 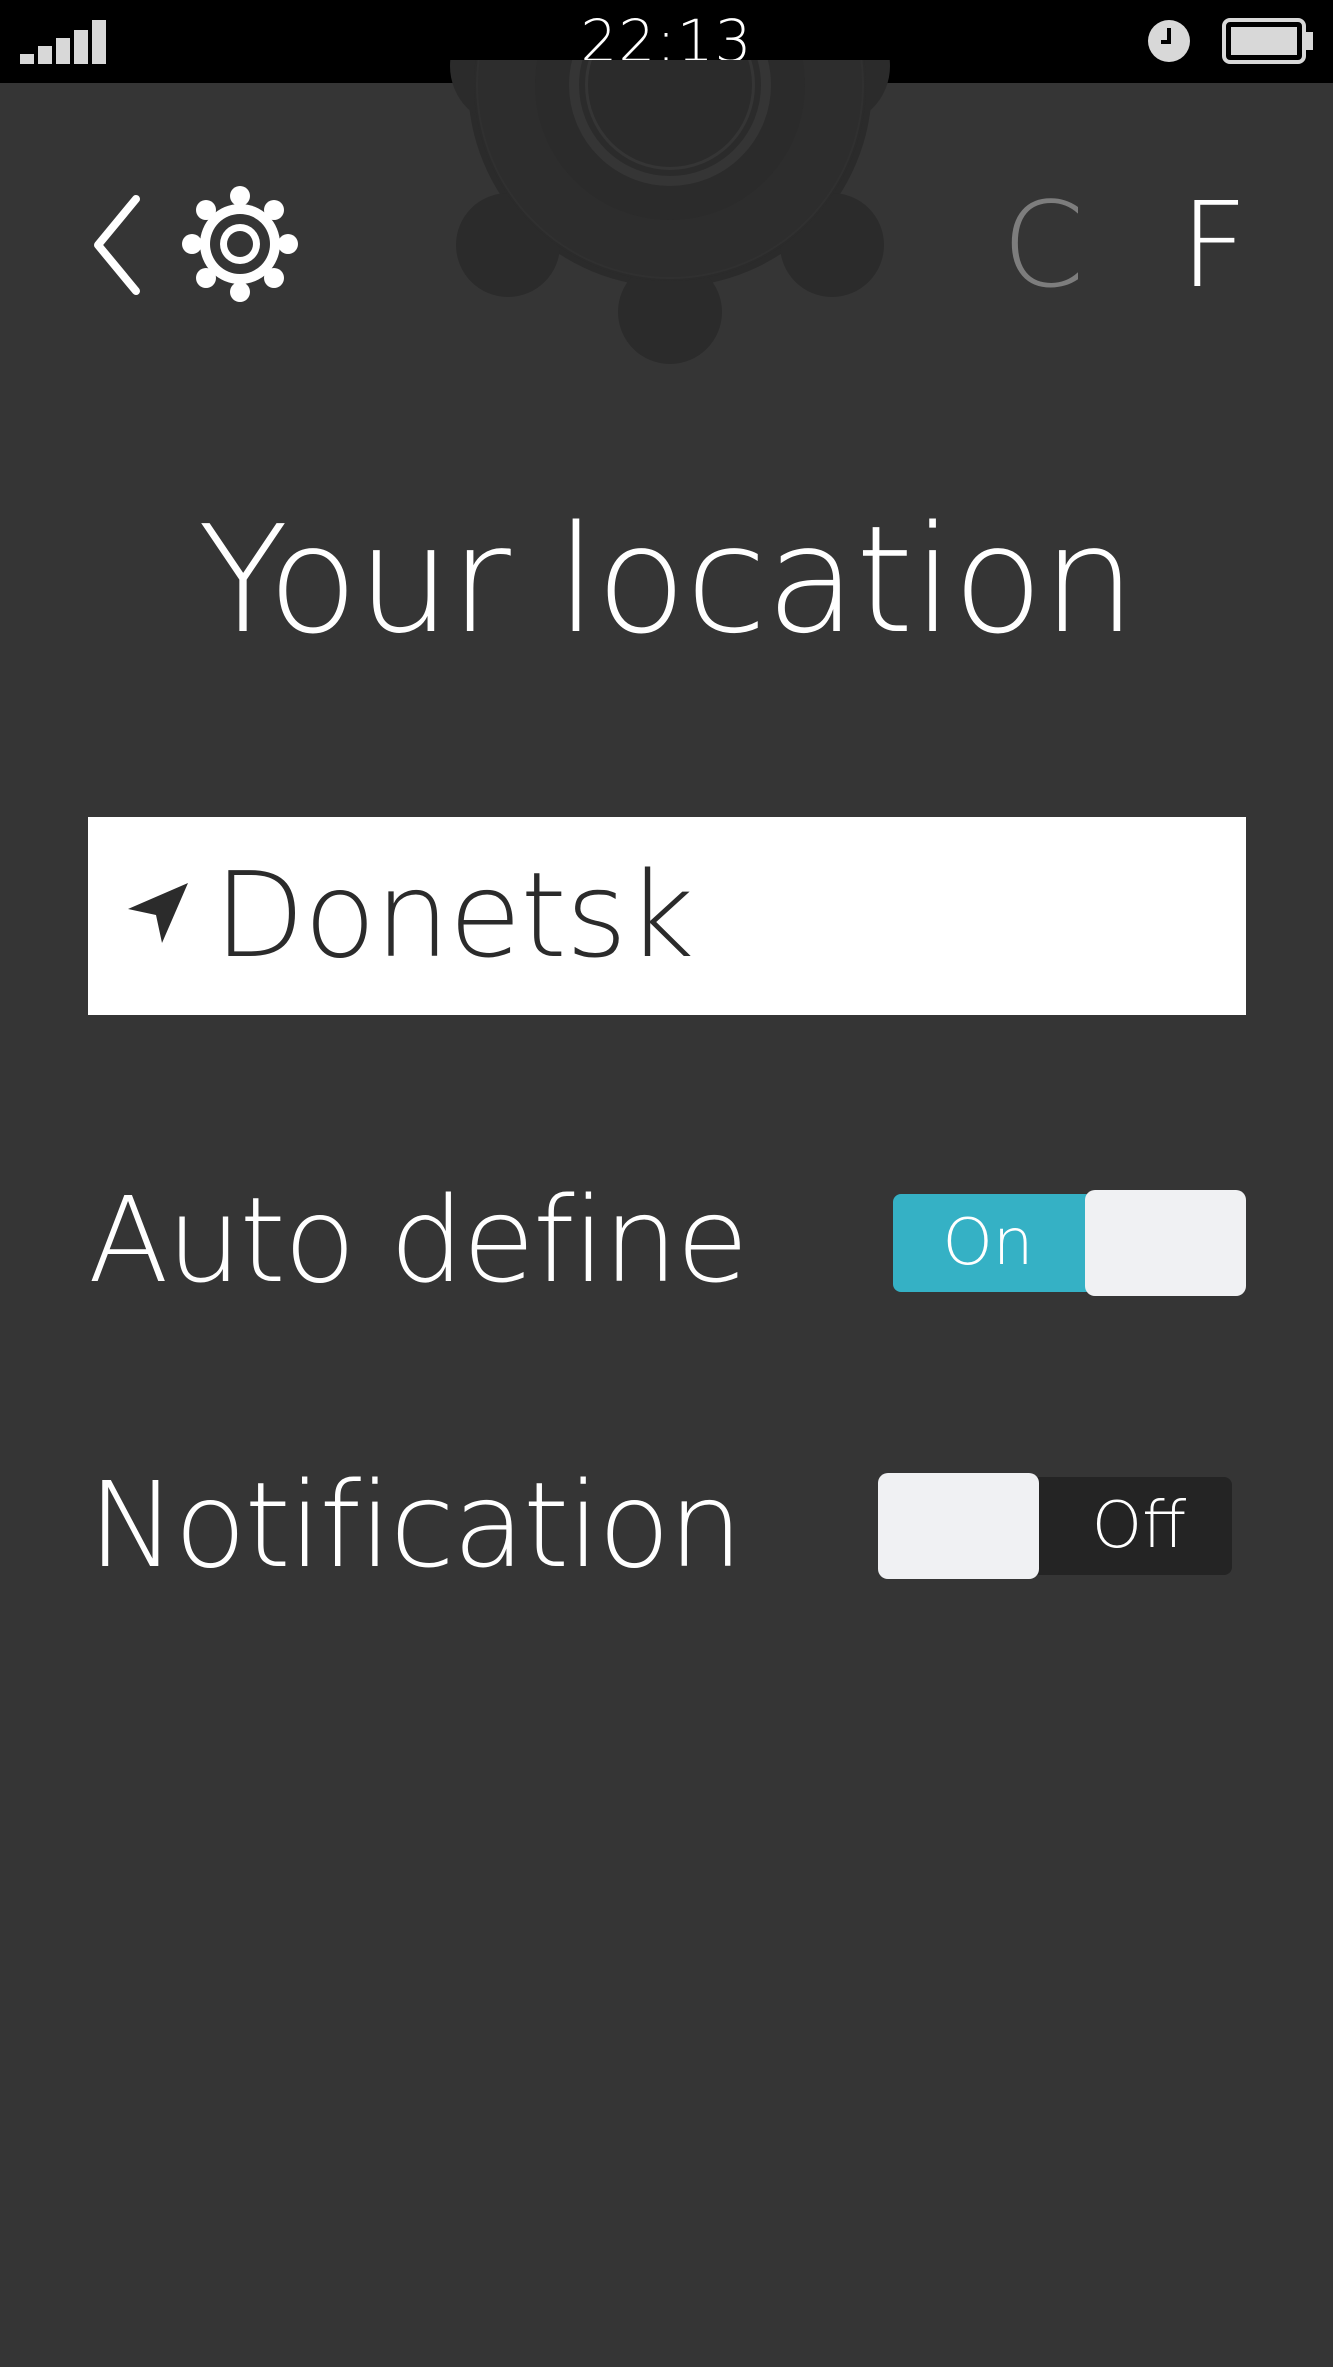 I want to click on location-value: Donetsk, so click(x=454, y=915).